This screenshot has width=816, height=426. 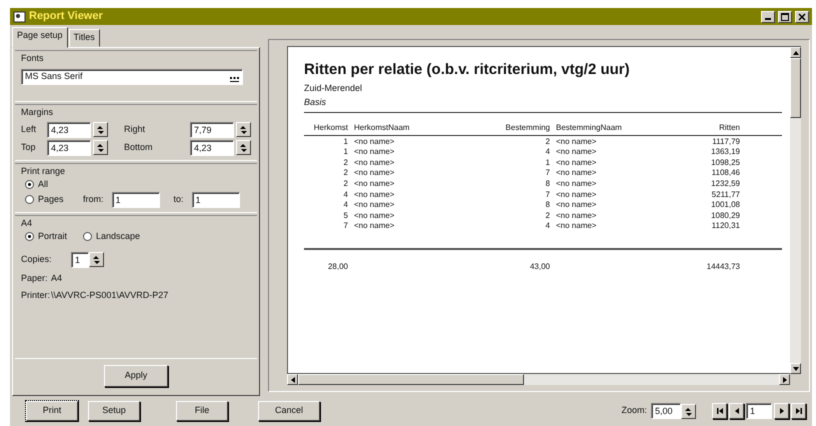 What do you see at coordinates (289, 411) in the screenshot?
I see `dialog-button: Cancel` at bounding box center [289, 411].